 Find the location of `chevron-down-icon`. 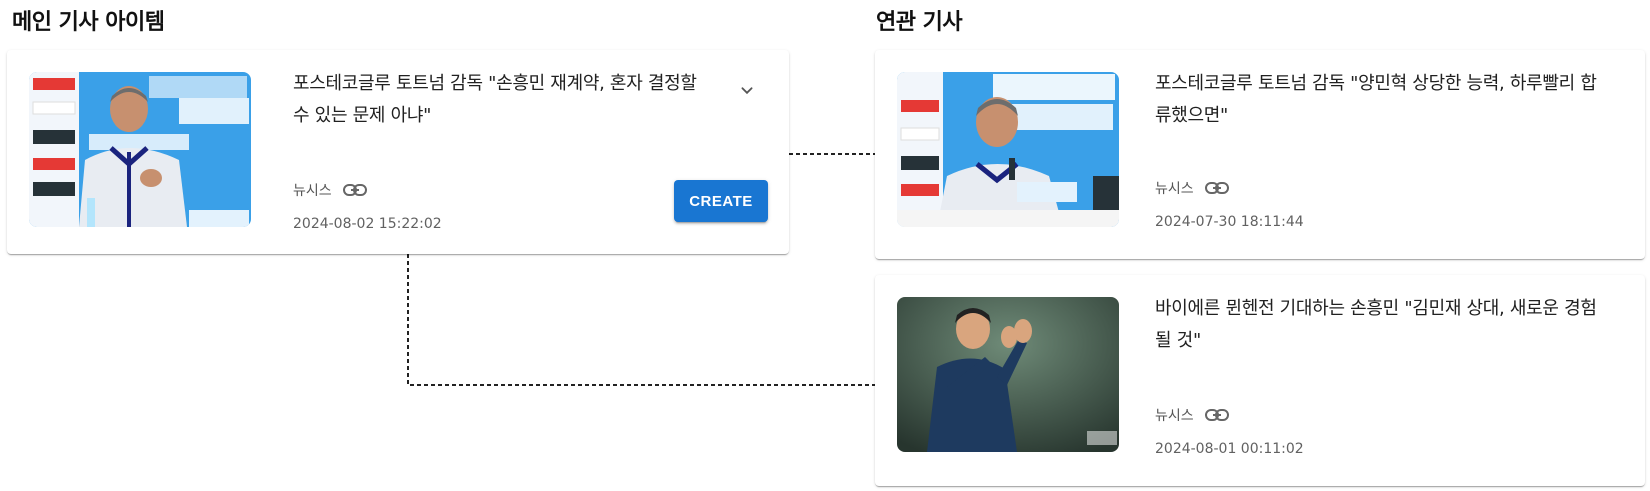

chevron-down-icon is located at coordinates (747, 91).